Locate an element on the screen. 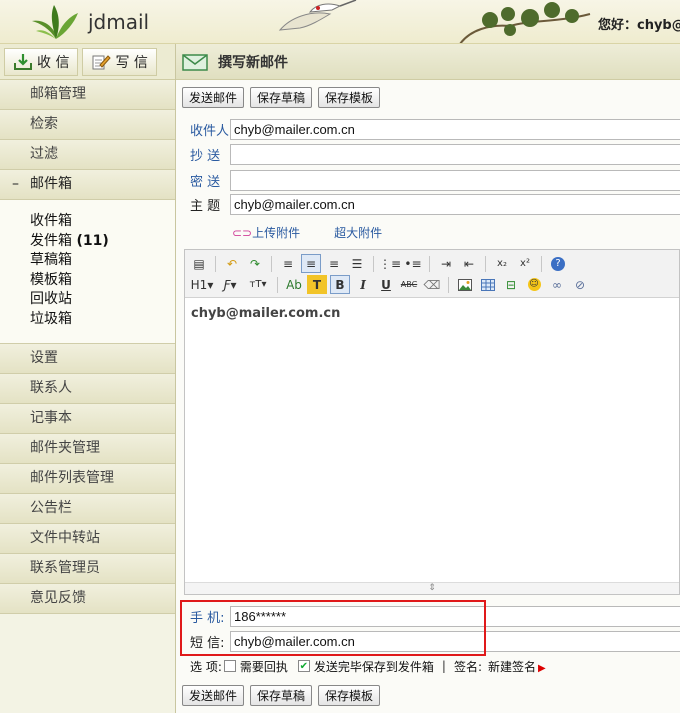 This screenshot has height=713, width=680. upload-attachment-link: ⊂⊃上传附件 is located at coordinates (266, 232).